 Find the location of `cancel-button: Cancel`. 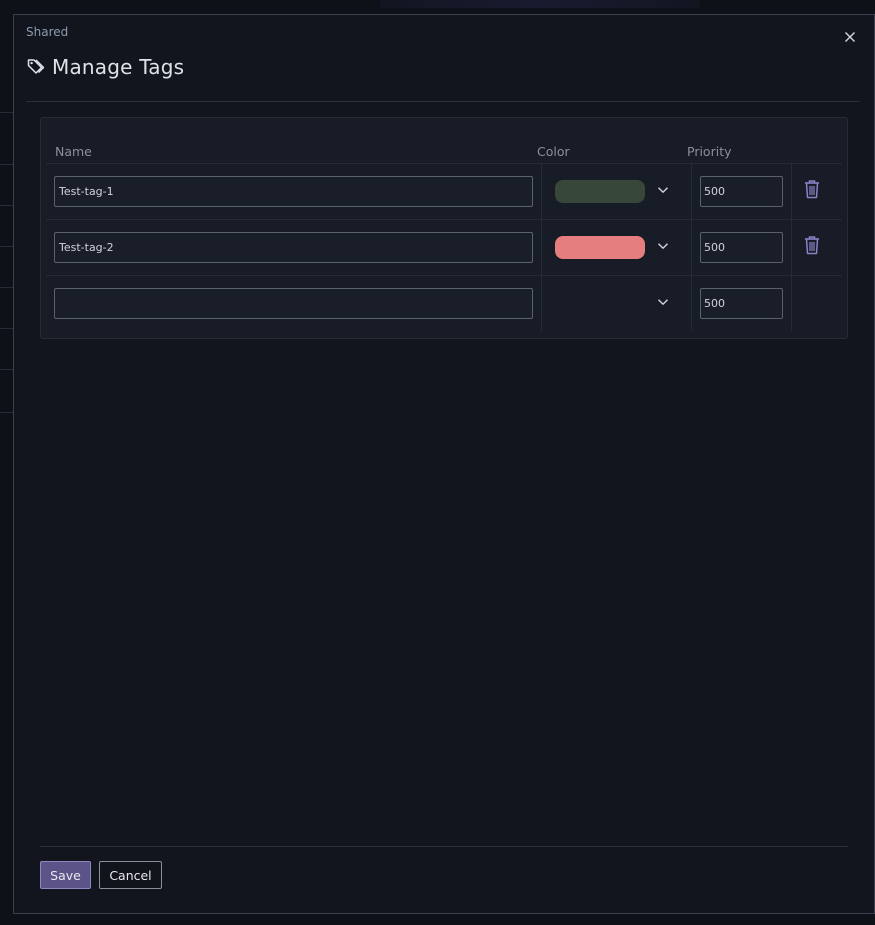

cancel-button: Cancel is located at coordinates (130, 875).